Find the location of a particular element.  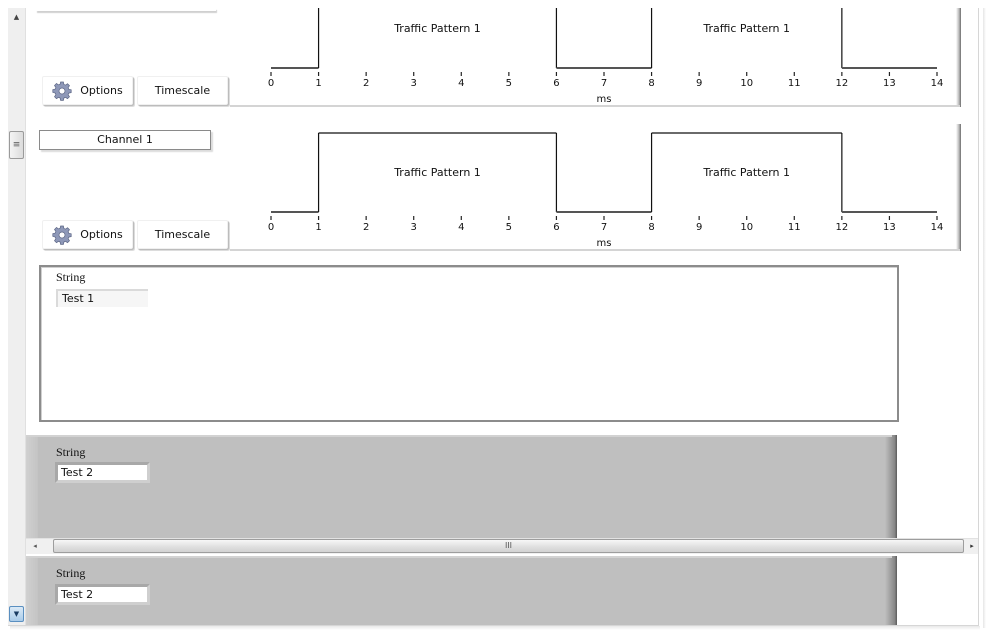

horizontal-scroll-thumb: III is located at coordinates (508, 546).